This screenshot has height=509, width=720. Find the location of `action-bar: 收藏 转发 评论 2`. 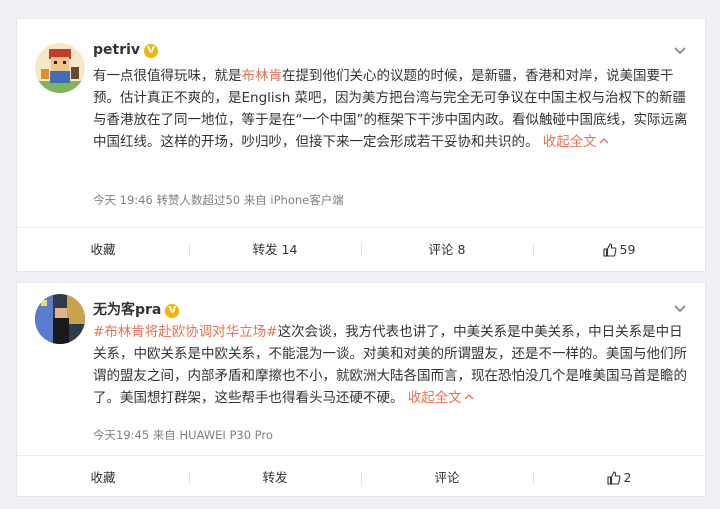

action-bar: 收藏 转发 评论 2 is located at coordinates (362, 477).